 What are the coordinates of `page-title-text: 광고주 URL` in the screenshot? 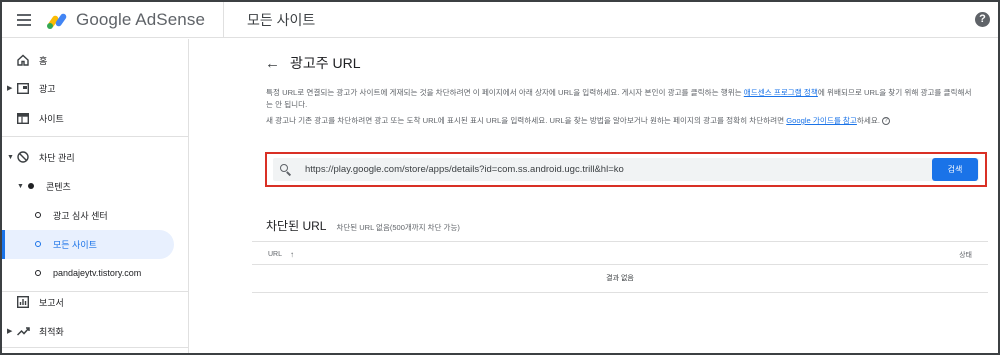 It's located at (325, 63).